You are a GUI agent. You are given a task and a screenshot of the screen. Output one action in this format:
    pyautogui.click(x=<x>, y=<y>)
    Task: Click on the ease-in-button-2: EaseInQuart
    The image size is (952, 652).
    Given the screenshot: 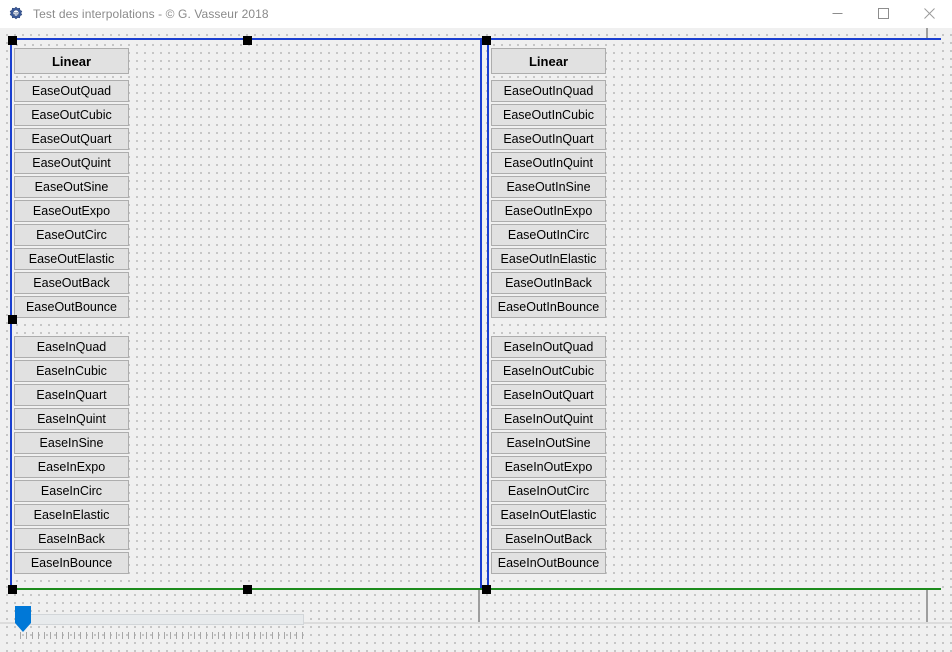 What is the action you would take?
    pyautogui.click(x=71, y=395)
    